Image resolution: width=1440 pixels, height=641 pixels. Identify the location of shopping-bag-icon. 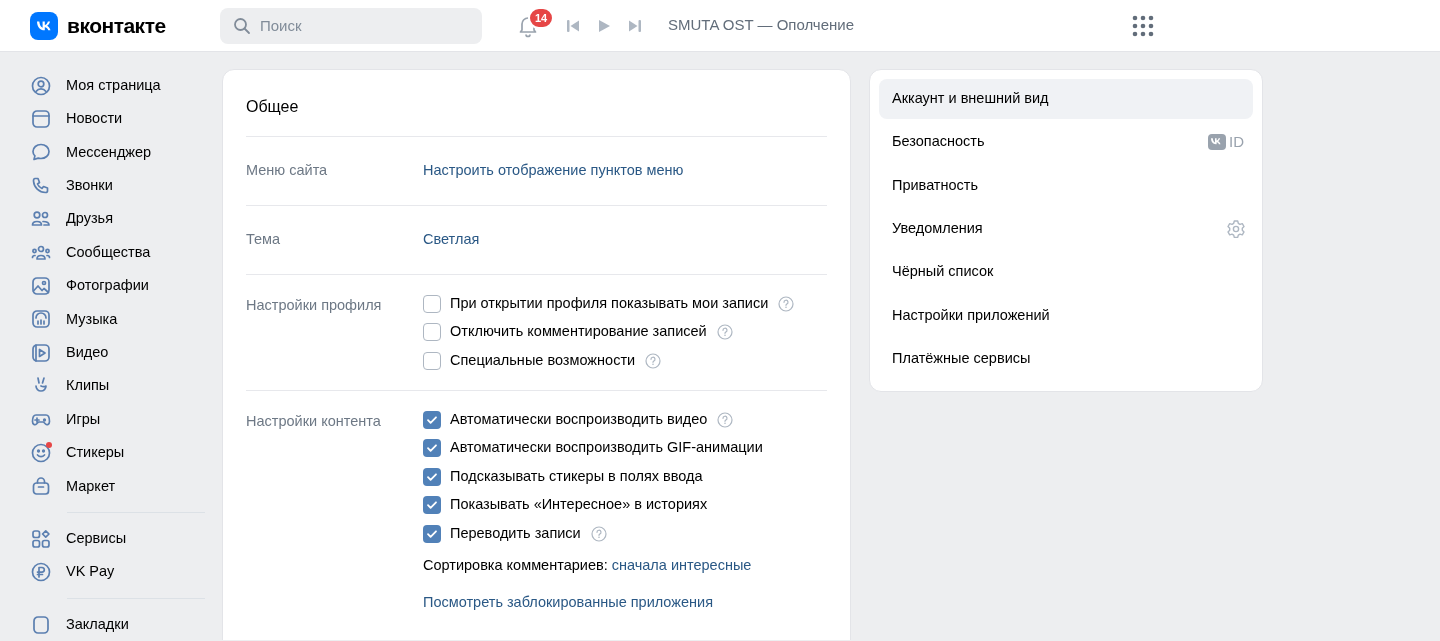
(41, 486).